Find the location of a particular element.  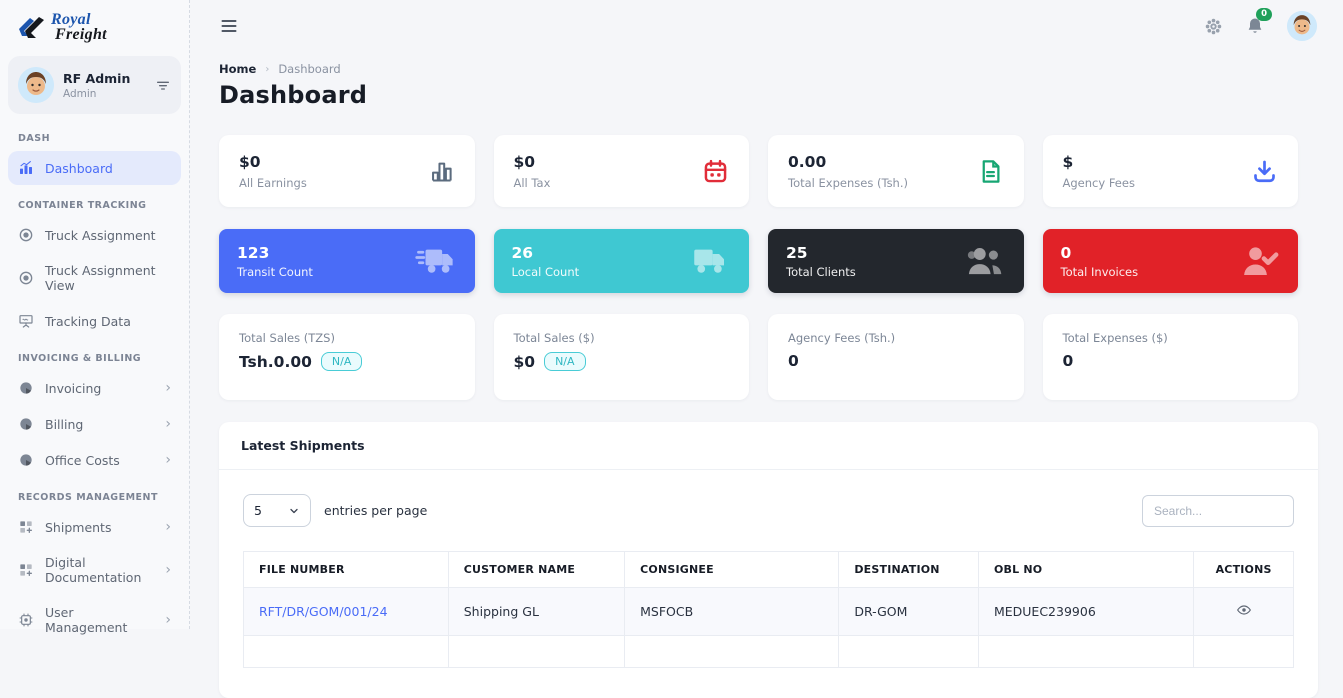

brand-name: Royal Freight is located at coordinates (79, 27).